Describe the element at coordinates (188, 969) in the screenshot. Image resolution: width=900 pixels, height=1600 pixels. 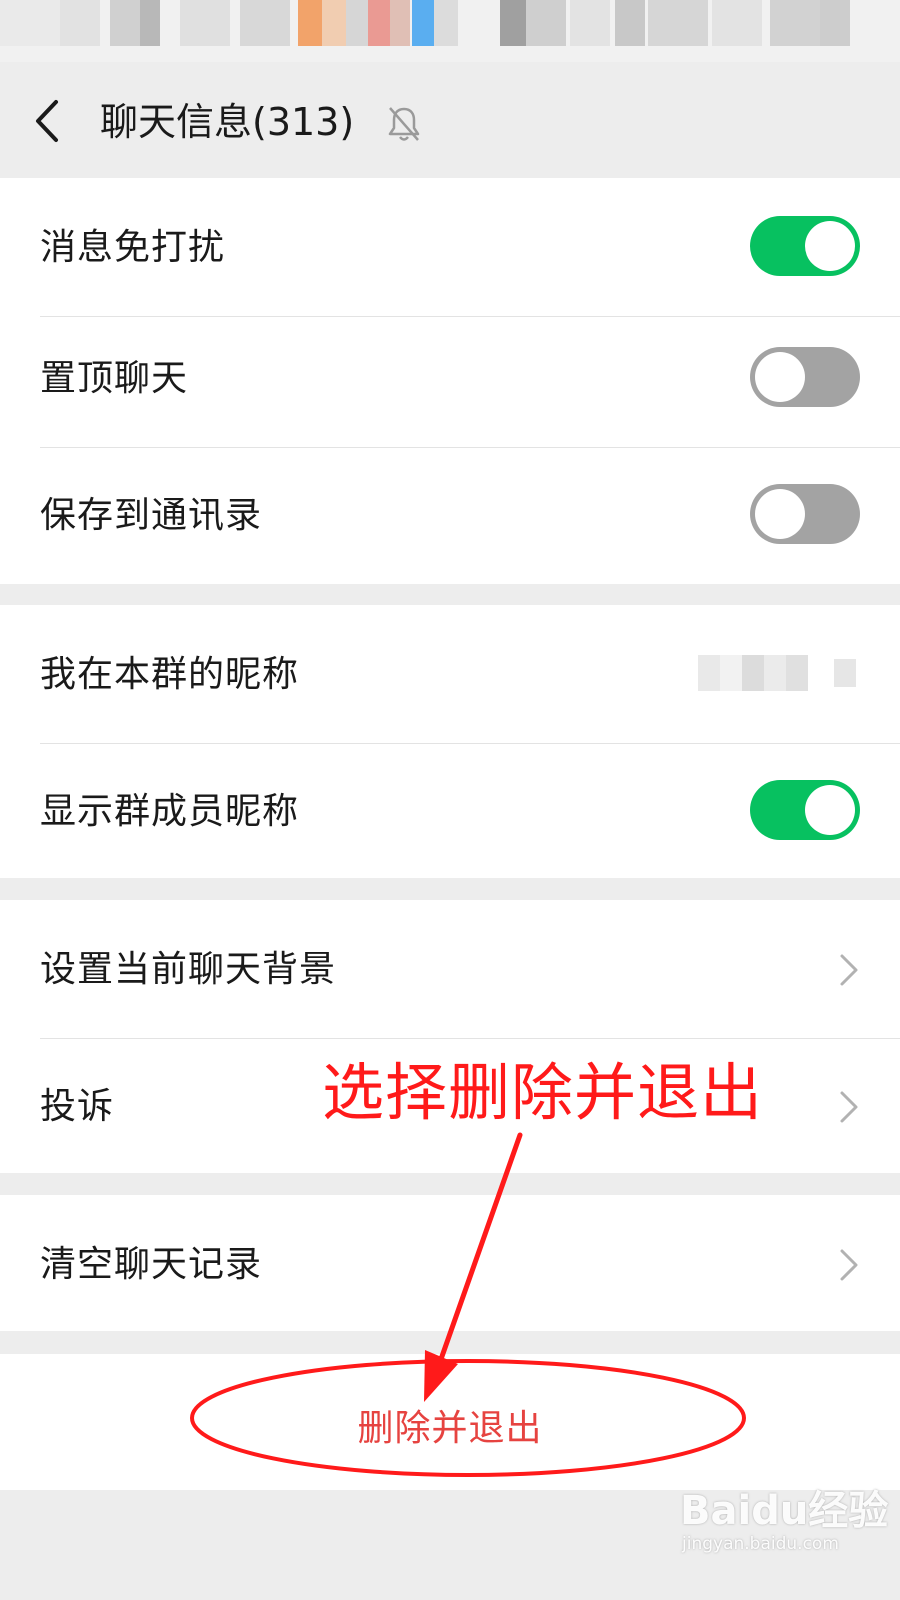
I see `row-label: 设置当前聊天背景` at that location.